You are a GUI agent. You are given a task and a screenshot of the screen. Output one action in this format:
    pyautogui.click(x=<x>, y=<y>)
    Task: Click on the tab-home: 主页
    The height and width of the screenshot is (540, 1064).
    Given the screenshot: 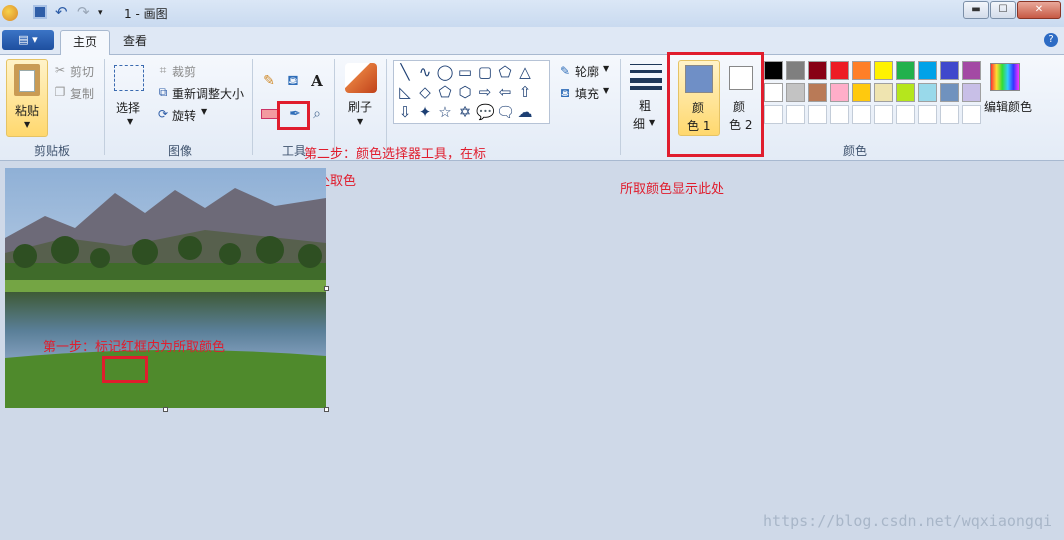 What is the action you would take?
    pyautogui.click(x=85, y=42)
    